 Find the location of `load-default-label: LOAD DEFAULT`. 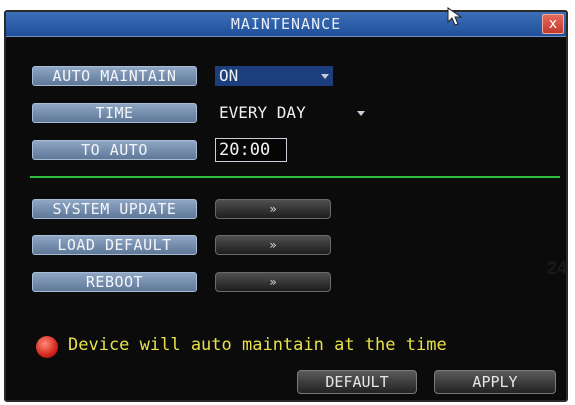

load-default-label: LOAD DEFAULT is located at coordinates (114, 245).